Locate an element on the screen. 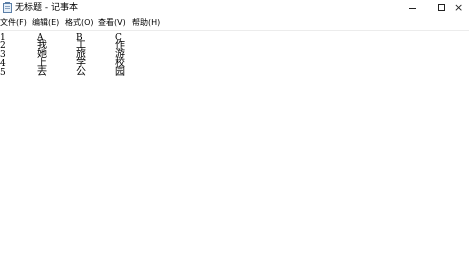 This screenshot has width=469, height=268. window-title: 无标题 - 记事本 is located at coordinates (46, 8).